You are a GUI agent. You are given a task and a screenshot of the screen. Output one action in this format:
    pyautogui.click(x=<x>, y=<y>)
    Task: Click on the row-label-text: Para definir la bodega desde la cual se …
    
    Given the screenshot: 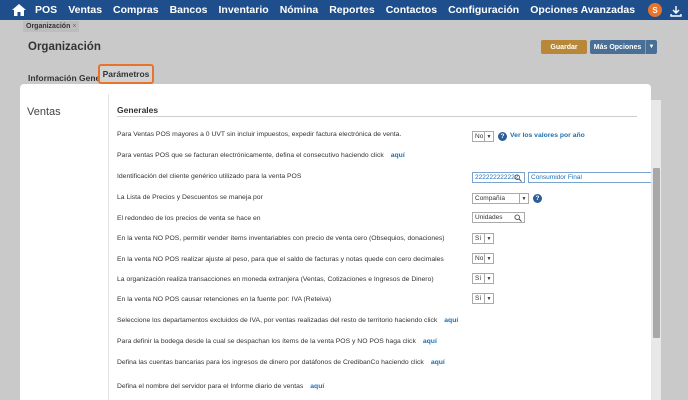 What is the action you would take?
    pyautogui.click(x=266, y=341)
    